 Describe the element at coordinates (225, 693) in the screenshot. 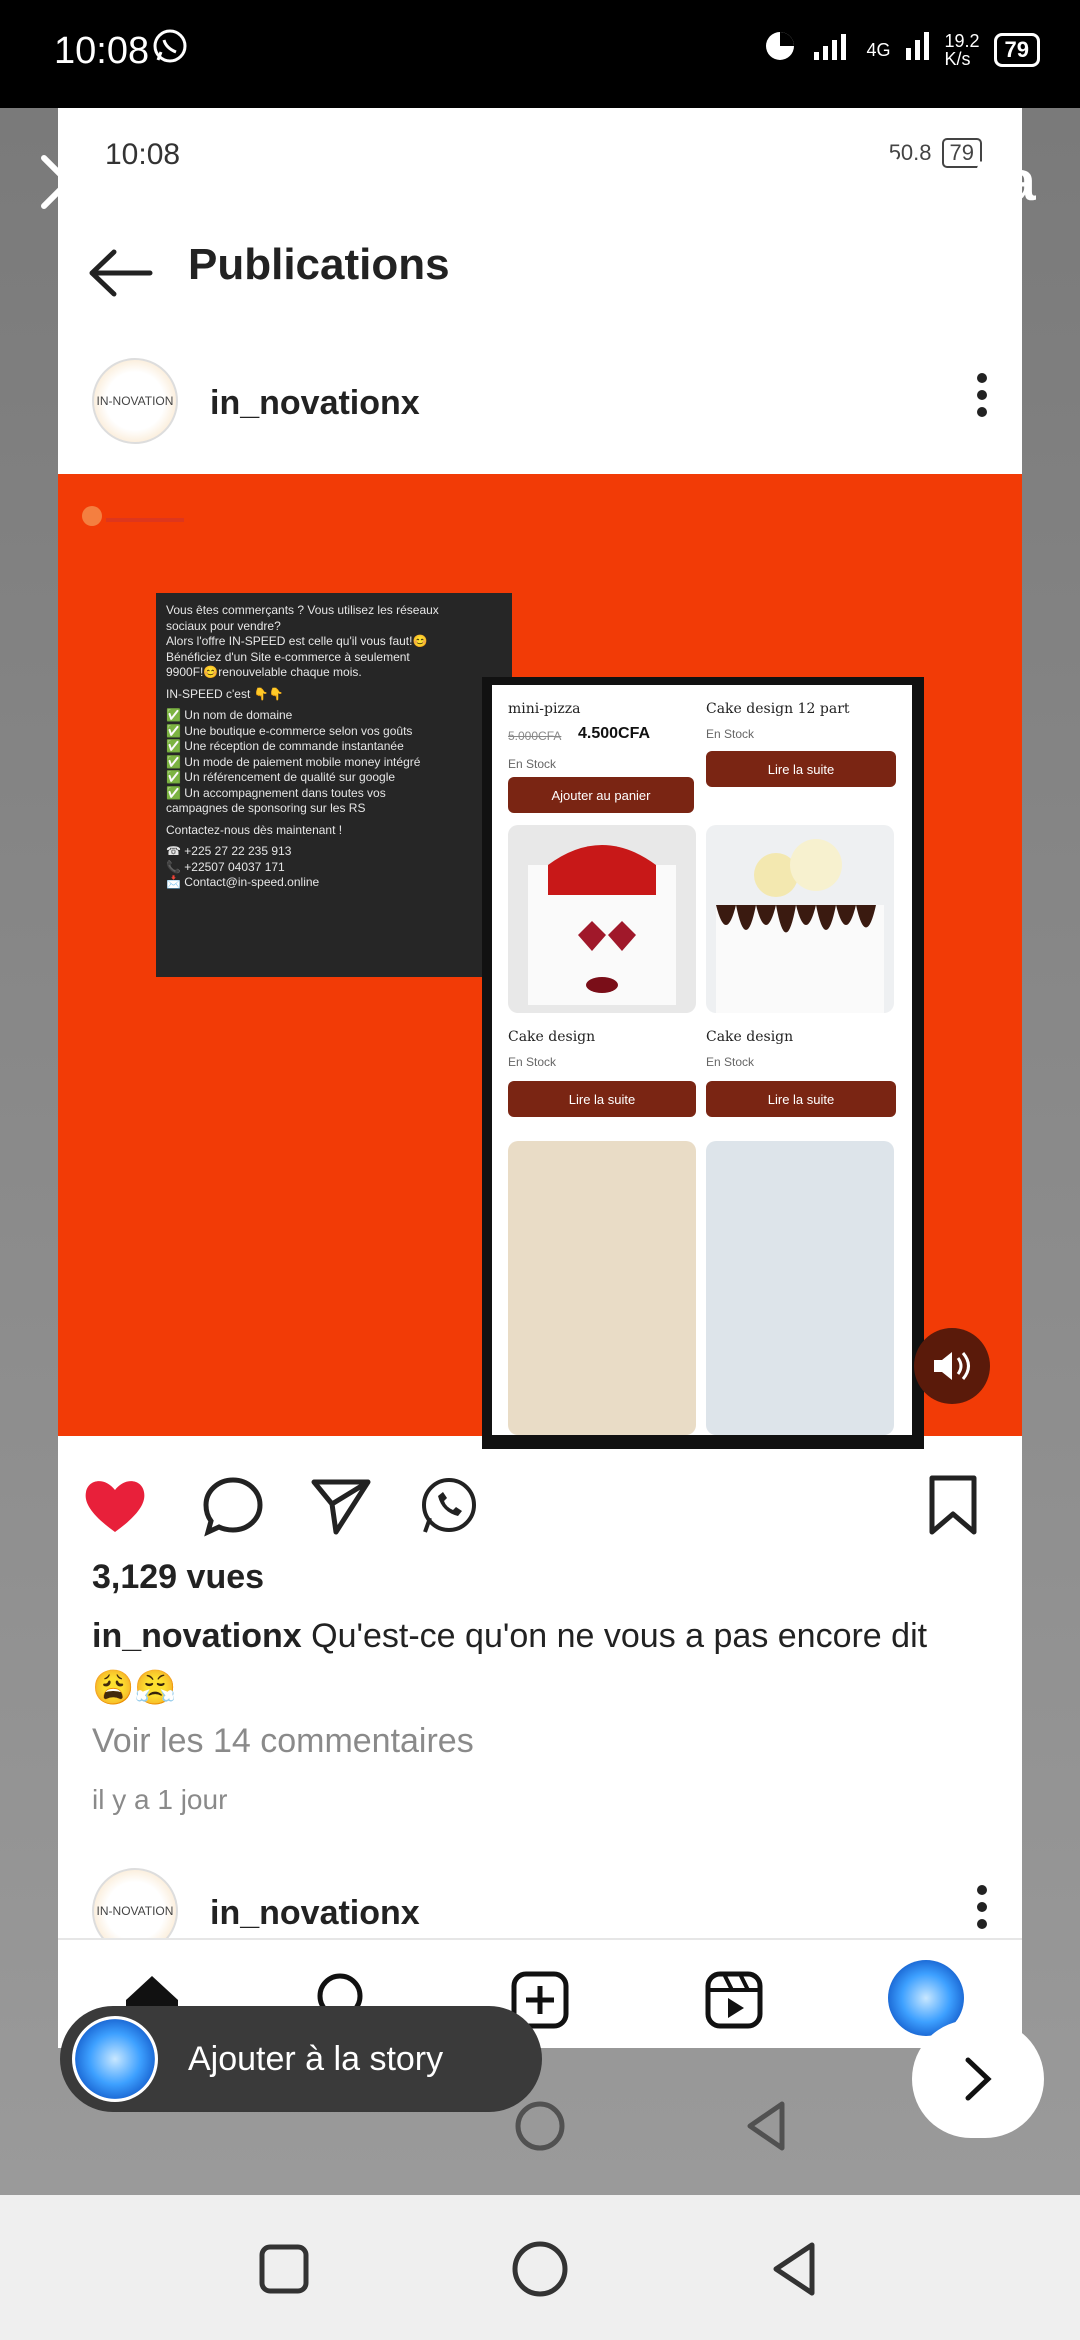

I see `promo-line: IN-SPEED c'est 👇👇` at that location.